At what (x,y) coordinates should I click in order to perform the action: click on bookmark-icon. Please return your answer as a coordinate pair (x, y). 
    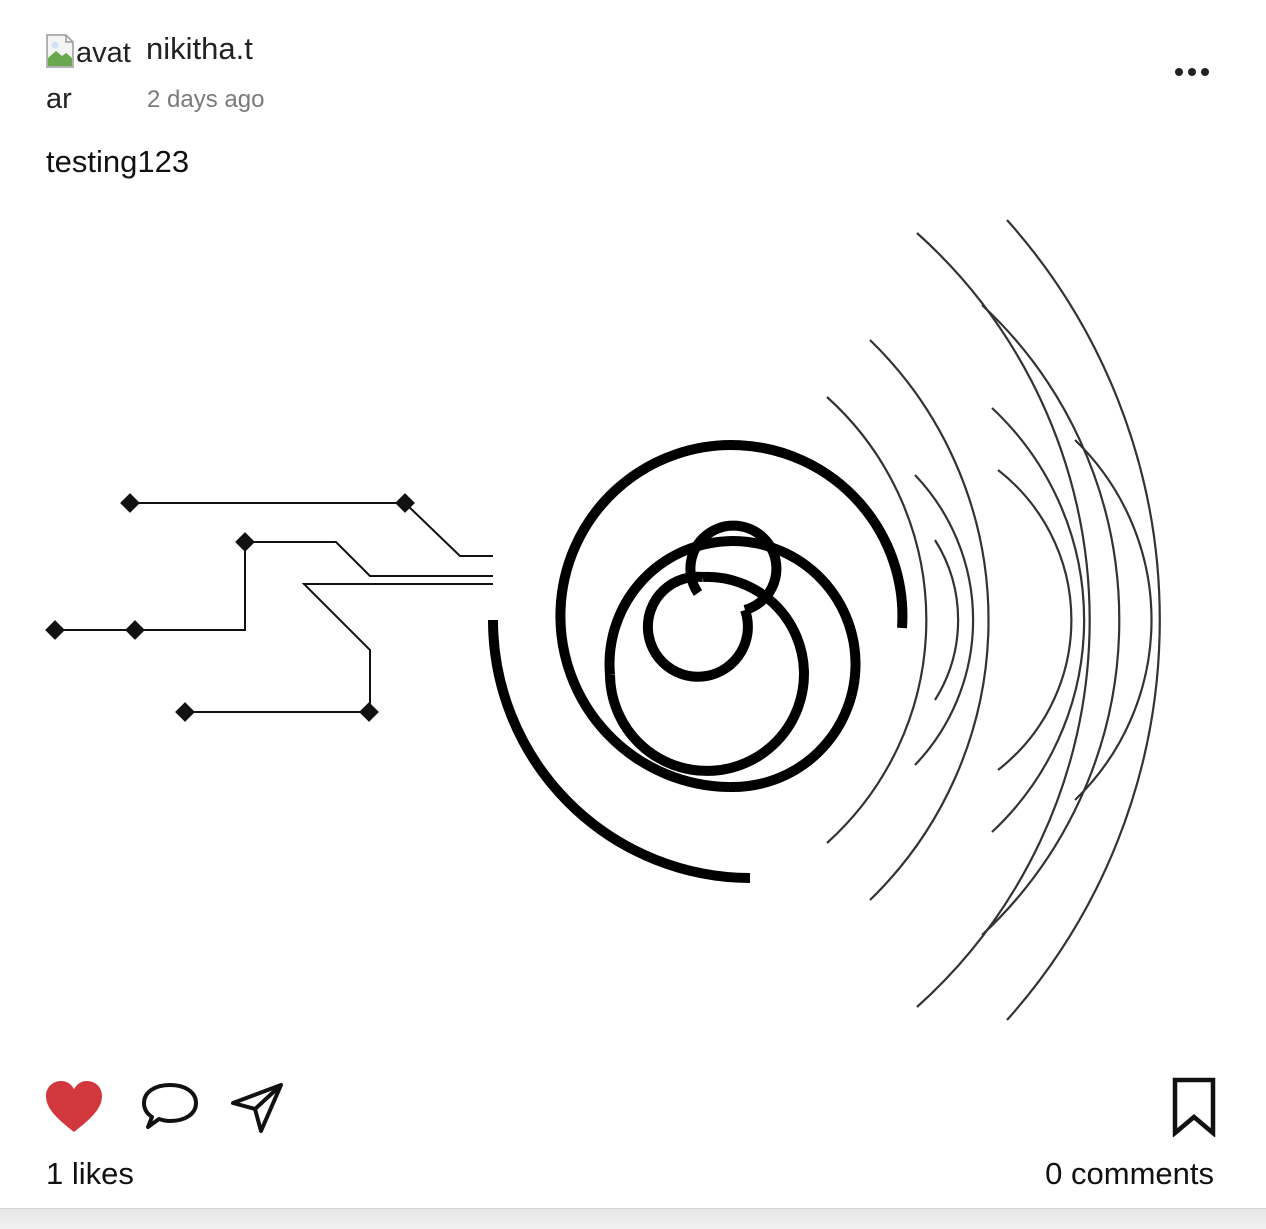
    Looking at the image, I should click on (1194, 1107).